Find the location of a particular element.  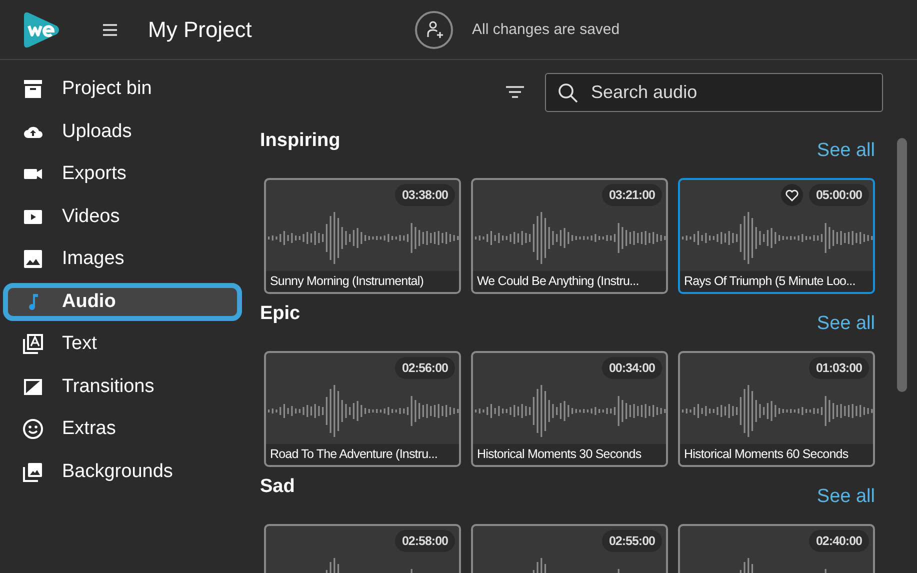

audio-card: 02:55:00 is located at coordinates (569, 548).